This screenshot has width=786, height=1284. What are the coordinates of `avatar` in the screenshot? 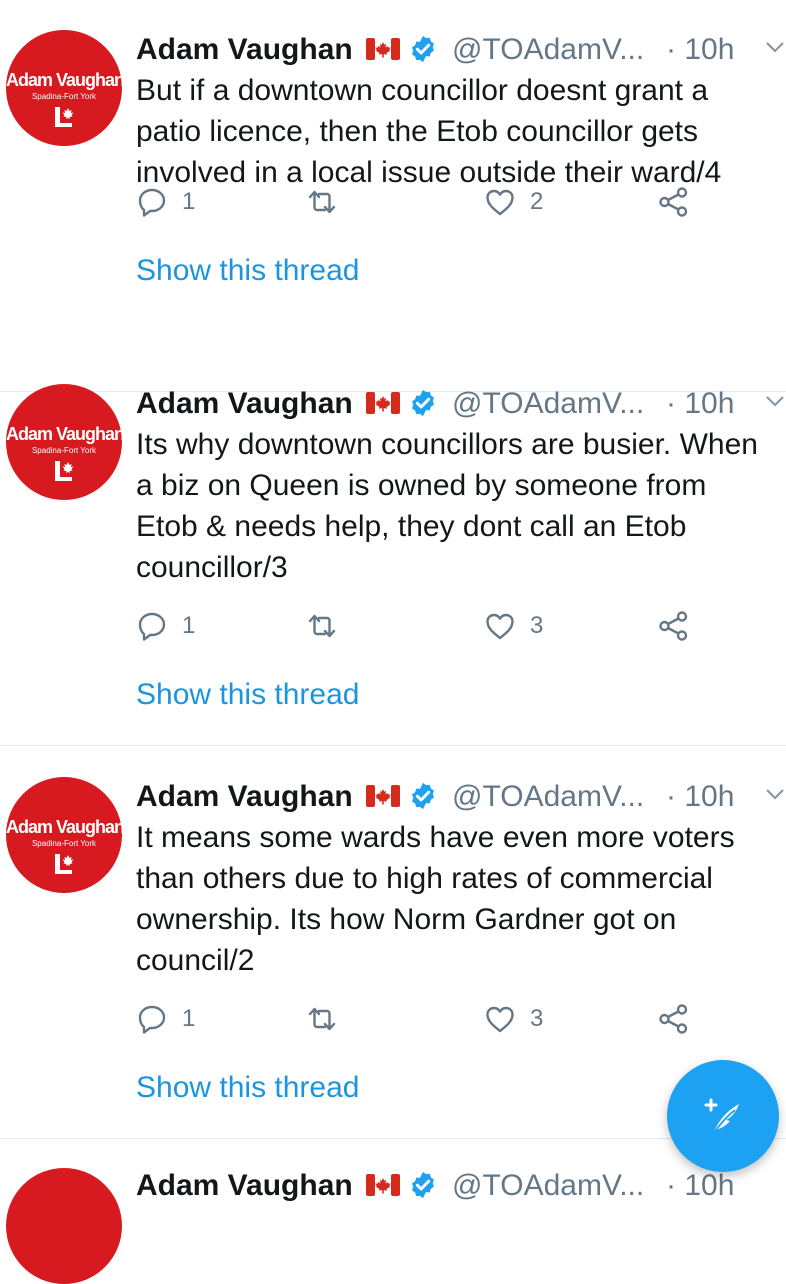 It's located at (64, 1226).